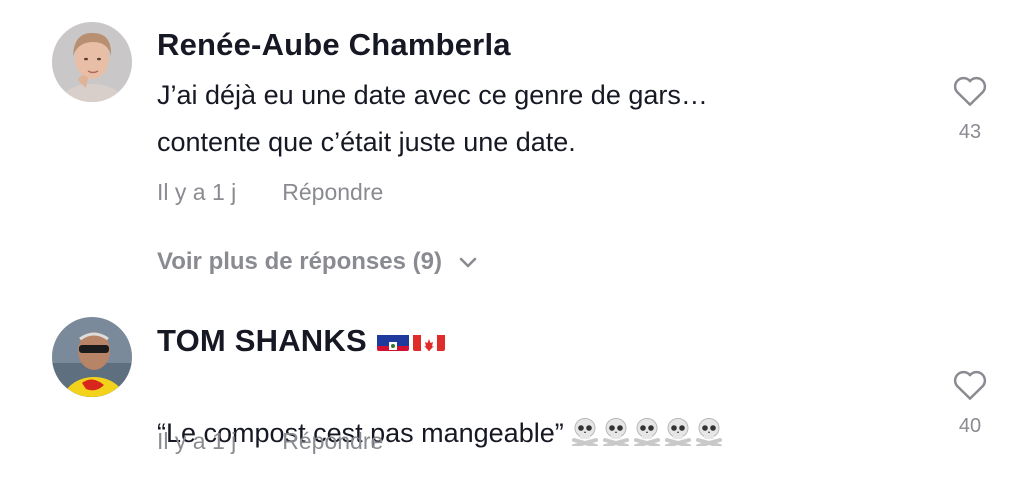 The image size is (1034, 484). I want to click on author-flags, so click(412, 338).